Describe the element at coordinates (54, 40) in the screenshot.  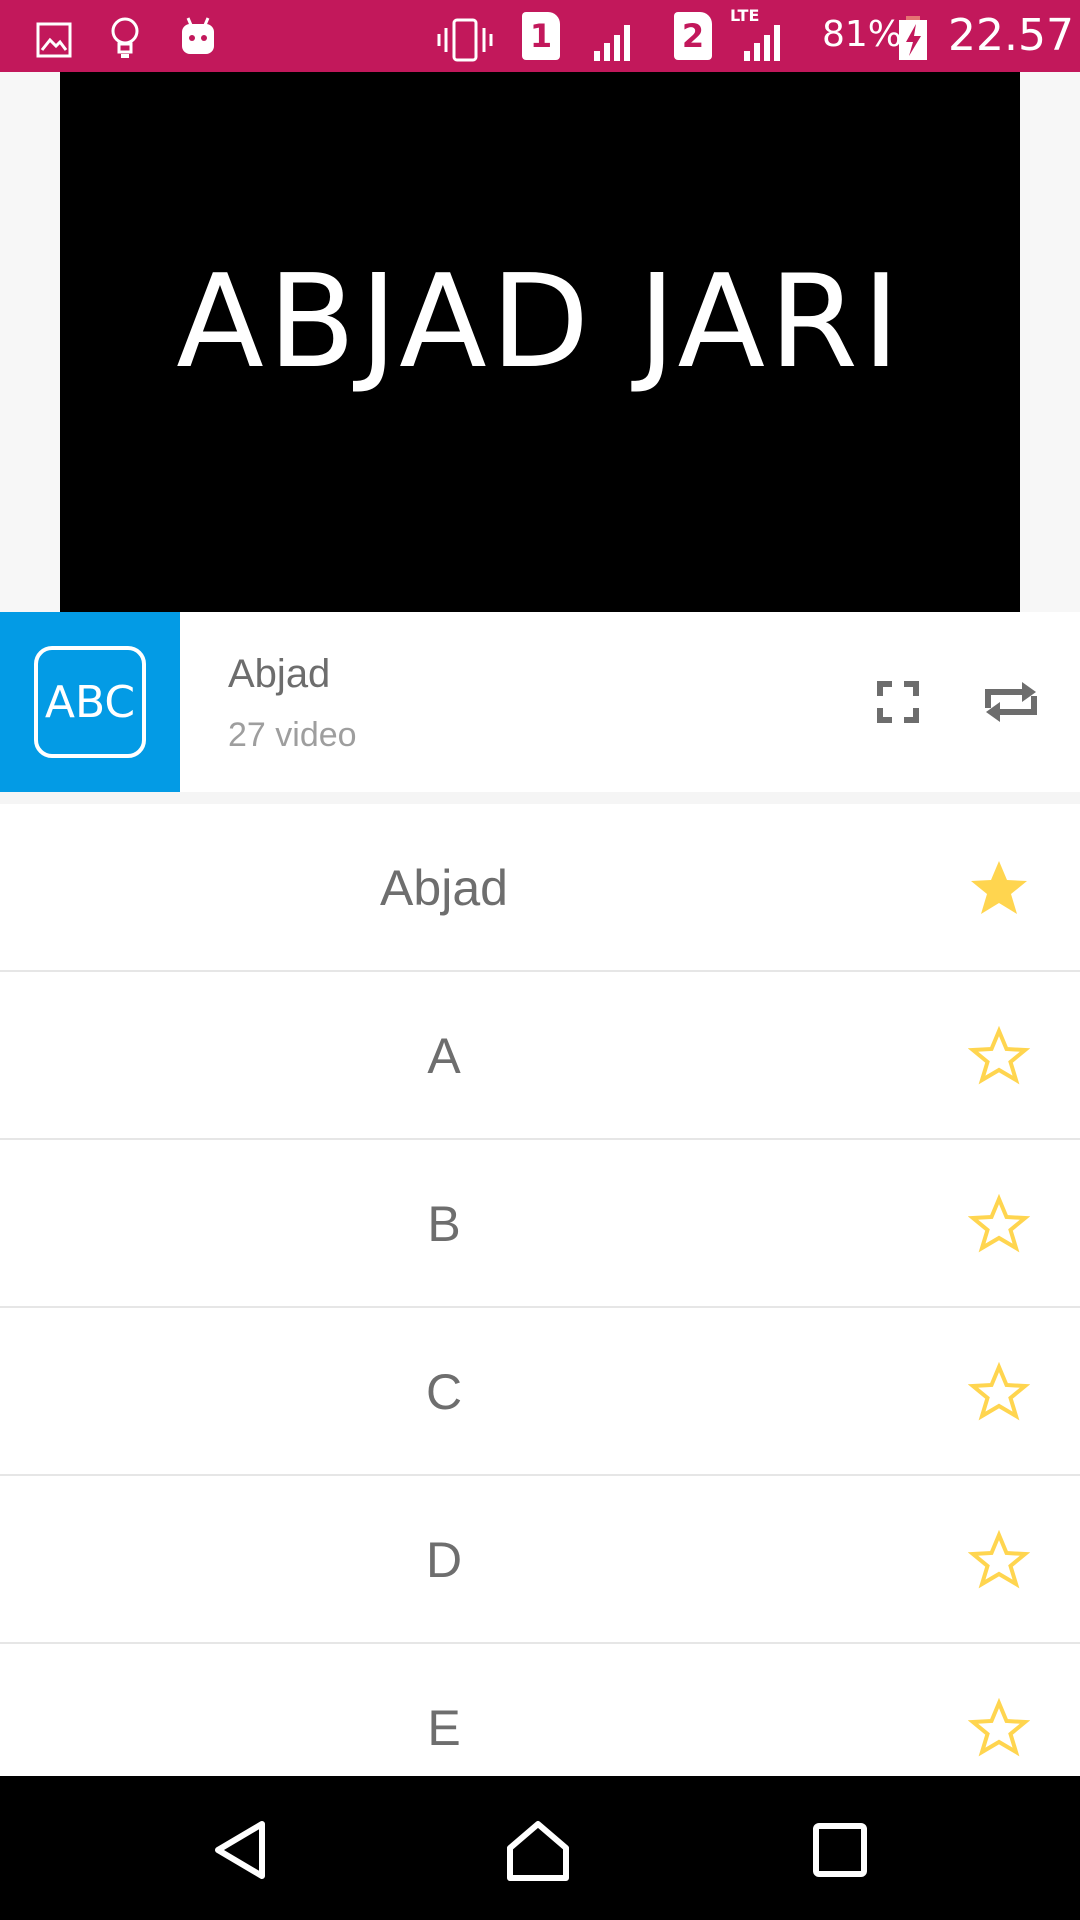
I see `image-icon` at that location.